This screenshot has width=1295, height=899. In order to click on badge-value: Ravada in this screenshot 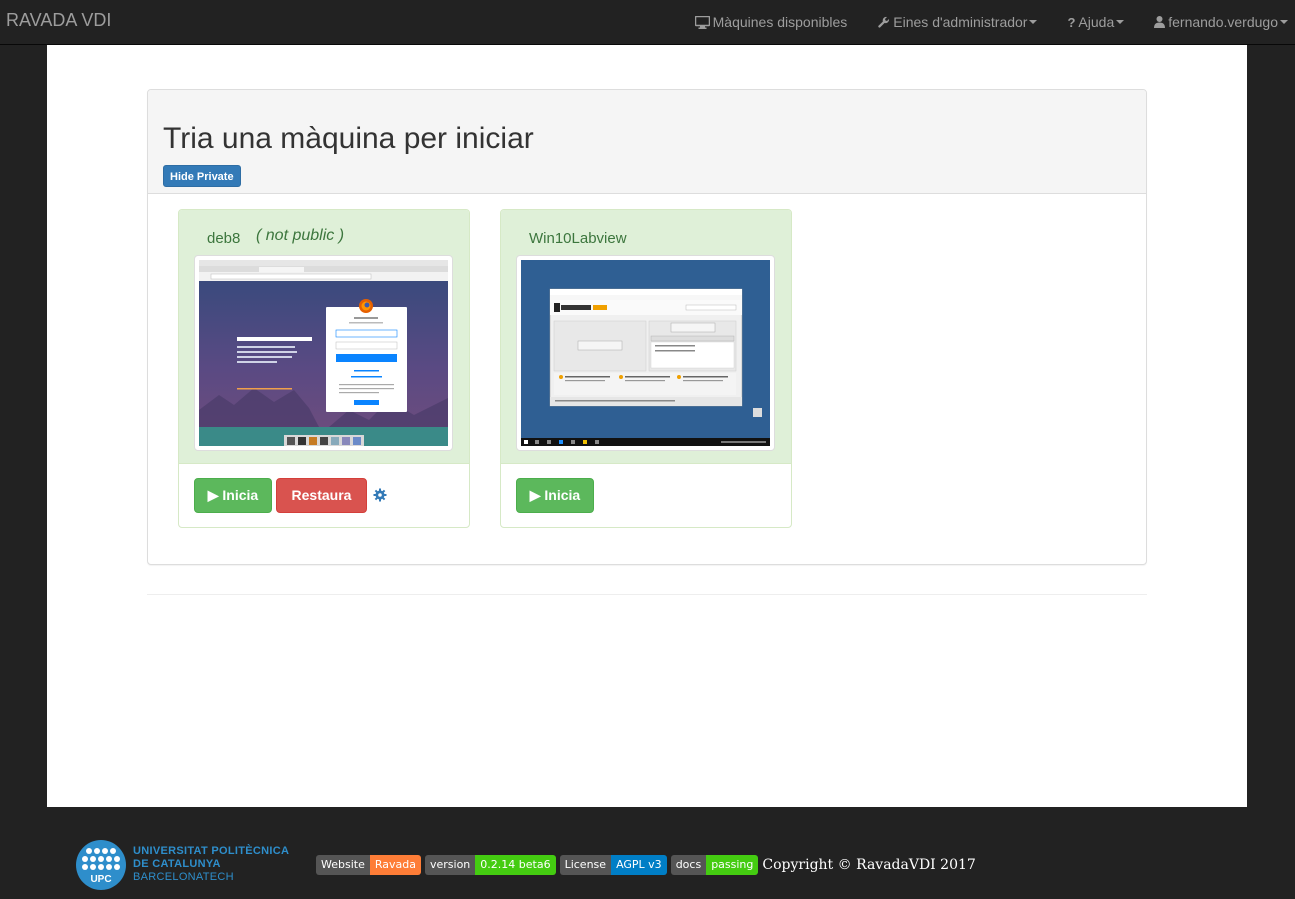, I will do `click(395, 865)`.